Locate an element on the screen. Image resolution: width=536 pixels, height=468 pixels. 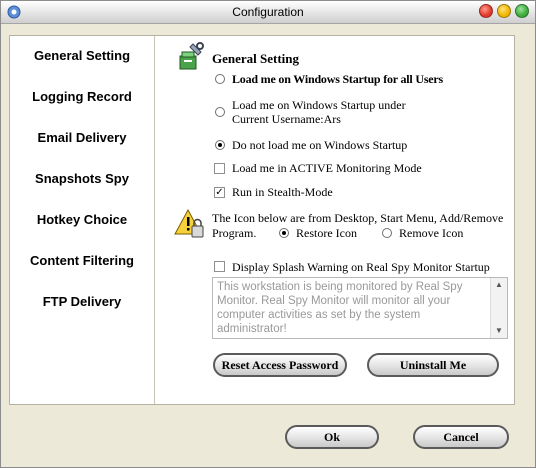
reset-access-password-button: Reset Access Password is located at coordinates (280, 365).